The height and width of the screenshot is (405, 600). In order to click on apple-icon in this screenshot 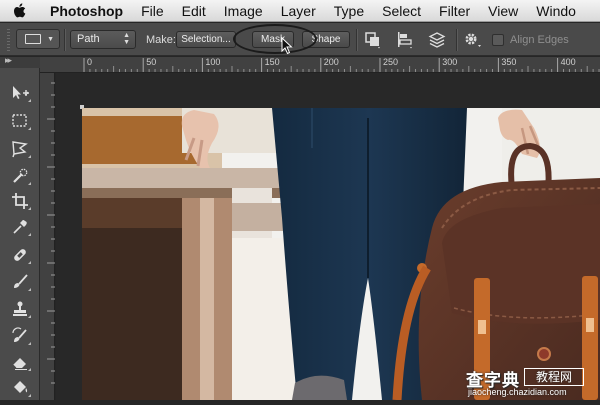, I will do `click(20, 10)`.